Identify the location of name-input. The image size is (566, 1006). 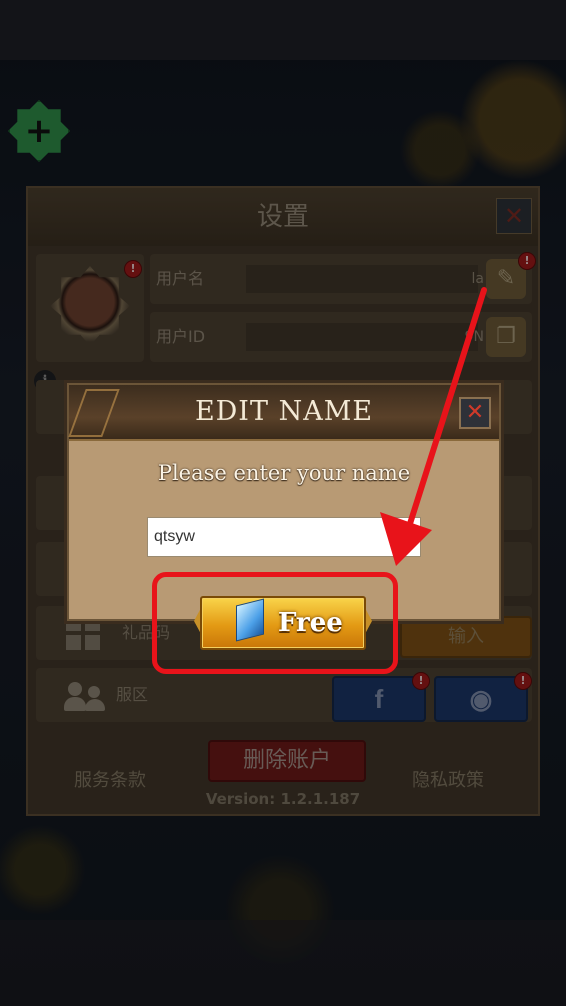
(284, 537).